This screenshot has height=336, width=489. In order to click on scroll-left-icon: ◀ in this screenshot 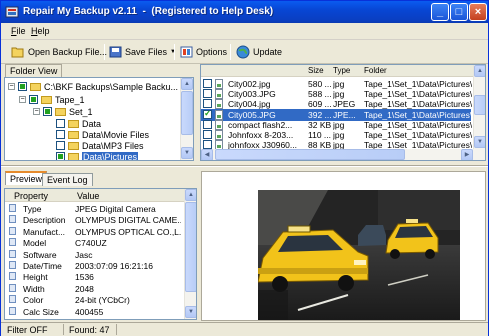, I will do `click(207, 154)`.